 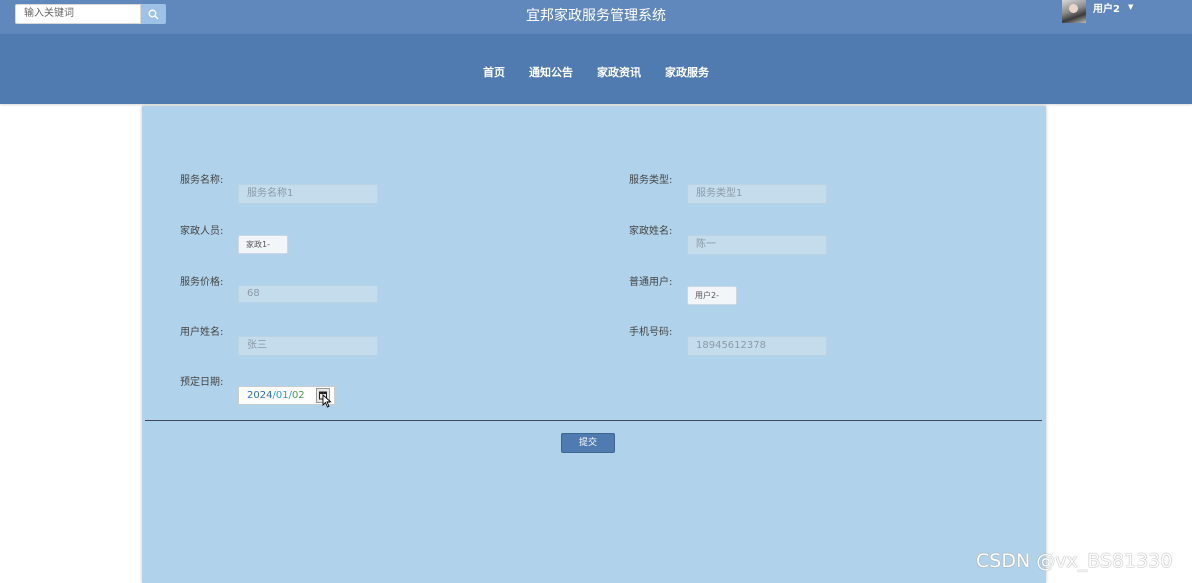 What do you see at coordinates (308, 294) in the screenshot?
I see `service-price-field: 68` at bounding box center [308, 294].